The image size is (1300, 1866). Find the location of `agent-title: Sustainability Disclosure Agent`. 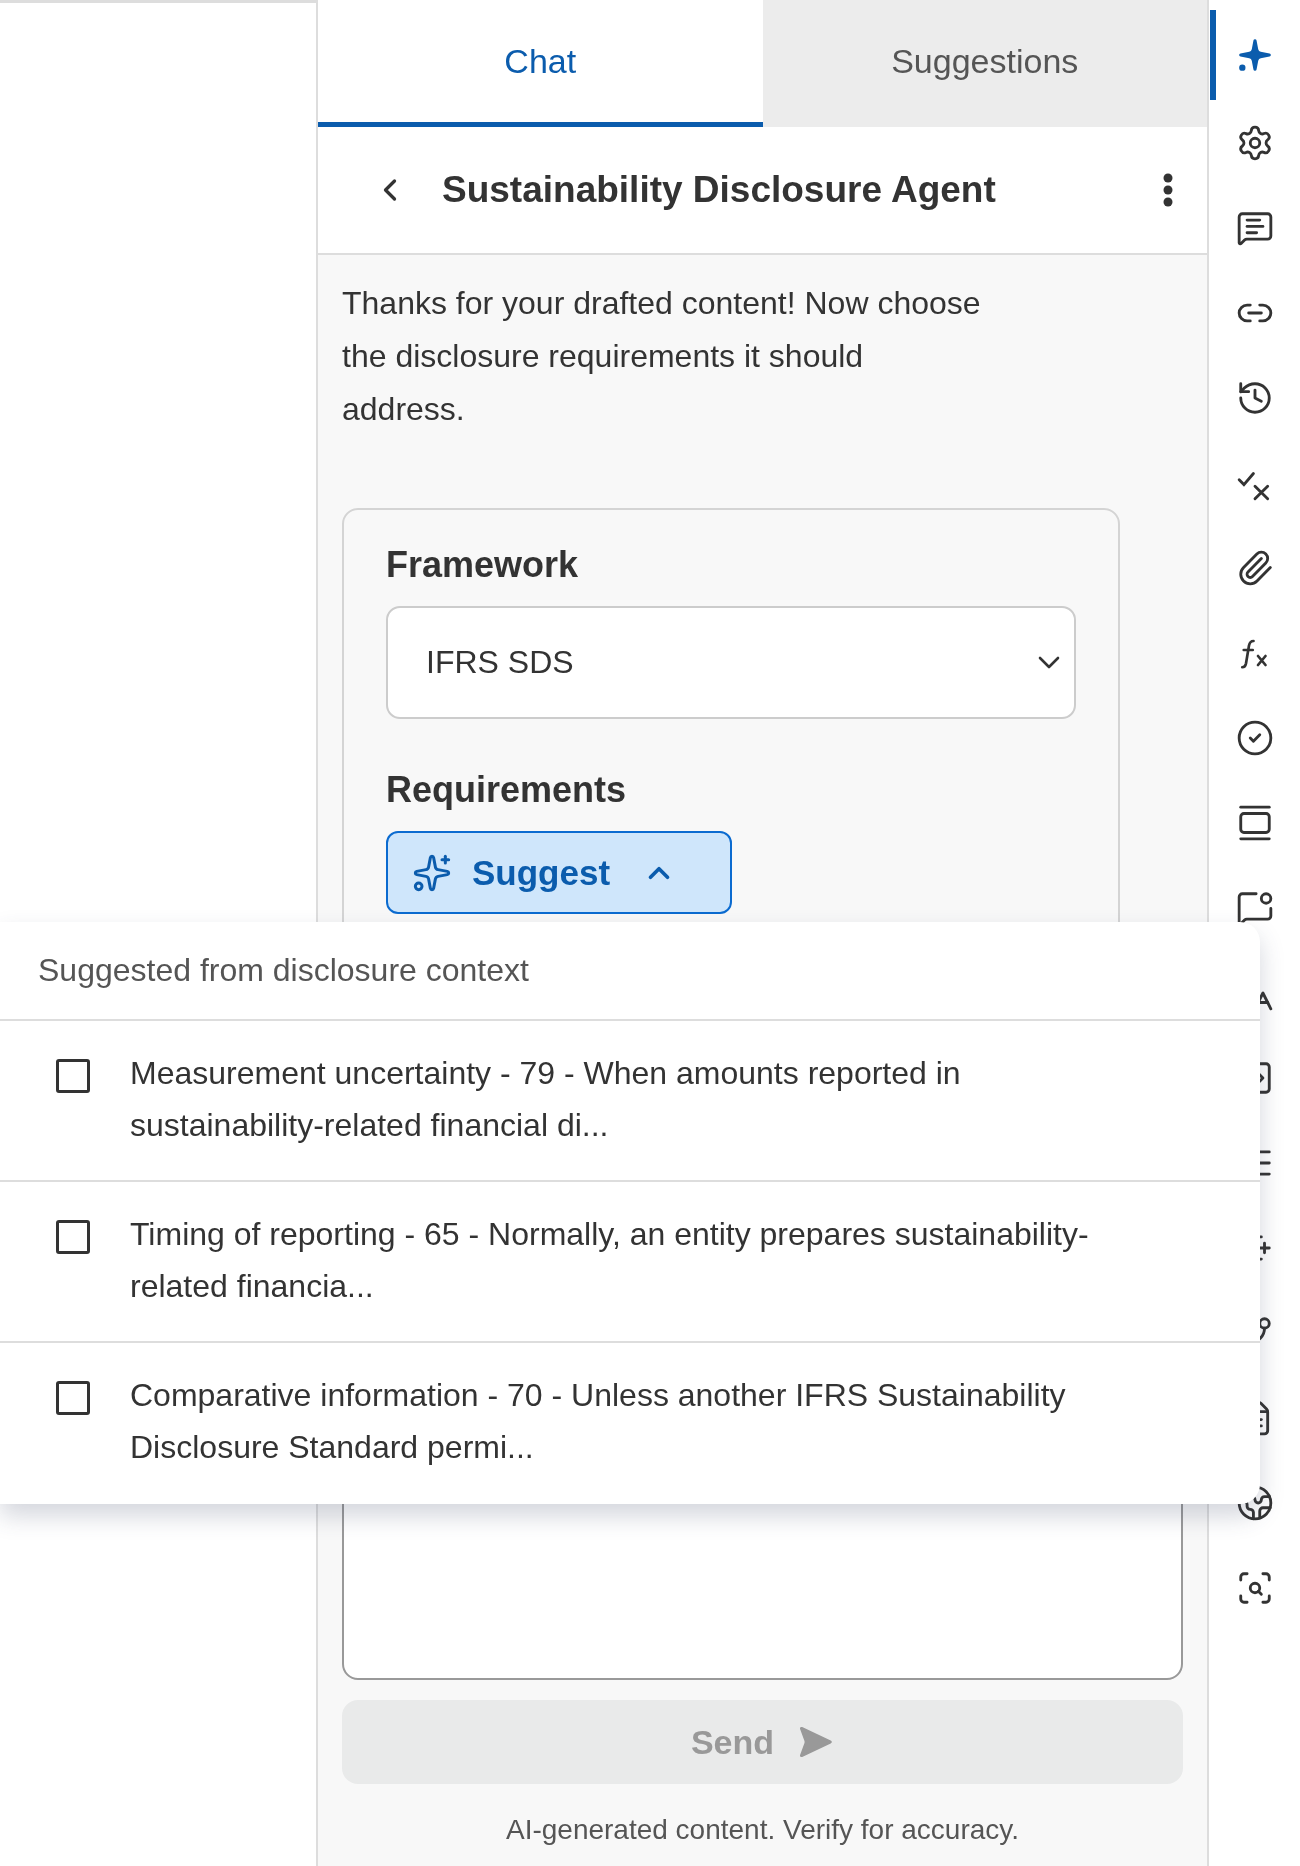

agent-title: Sustainability Disclosure Agent is located at coordinates (719, 190).